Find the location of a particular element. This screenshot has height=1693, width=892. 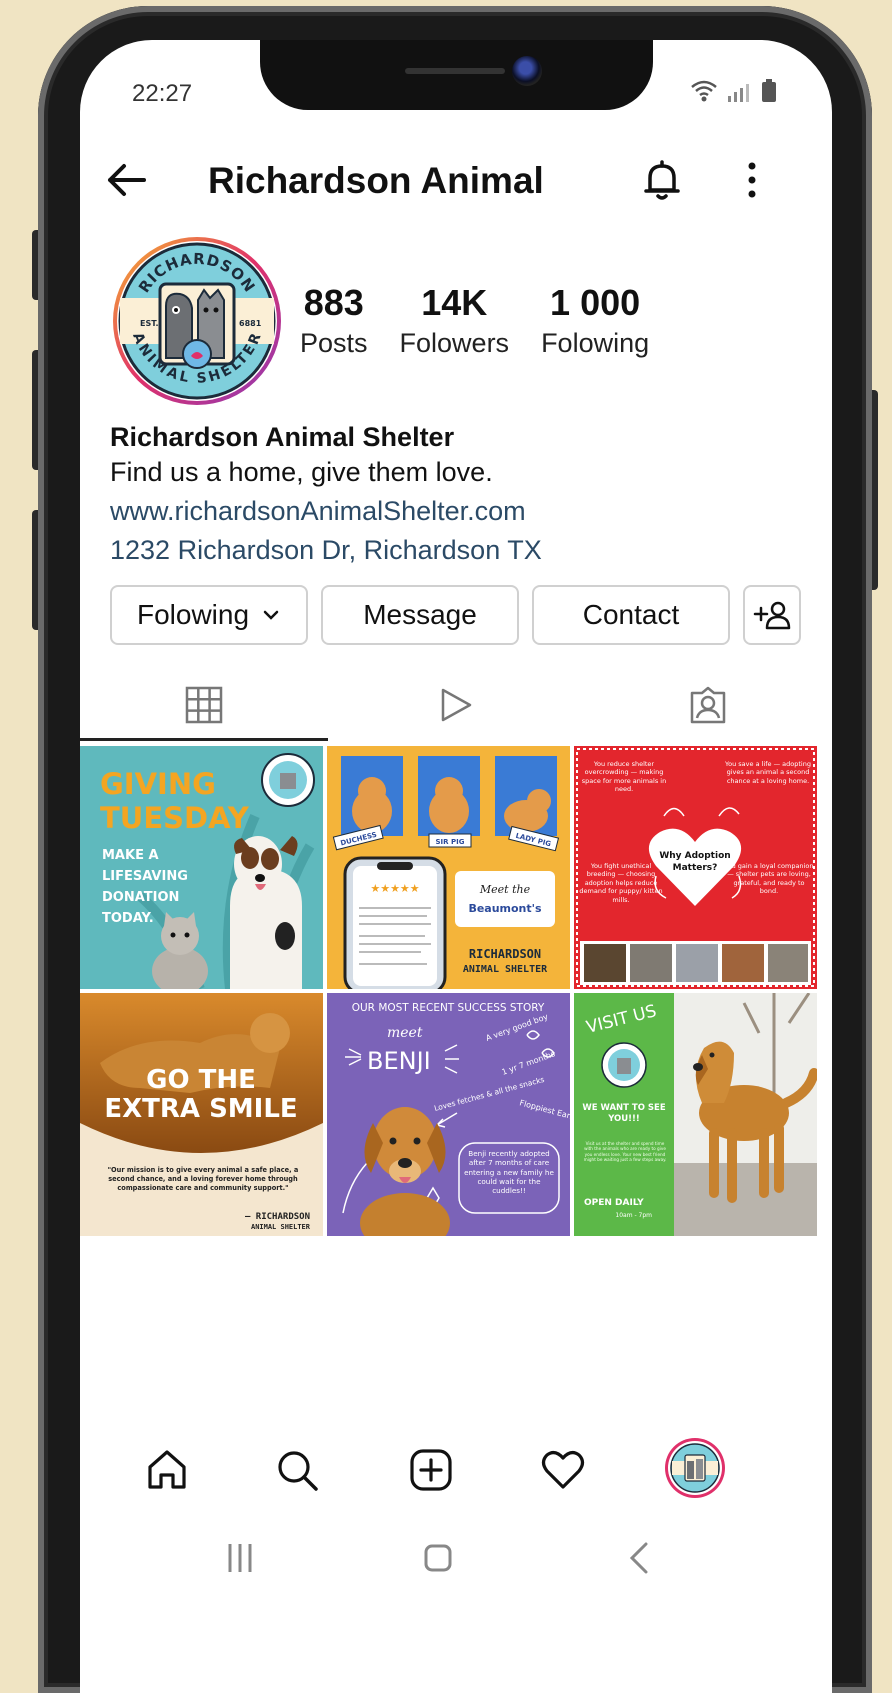

post-2-family: Beaumont's is located at coordinates (505, 908).